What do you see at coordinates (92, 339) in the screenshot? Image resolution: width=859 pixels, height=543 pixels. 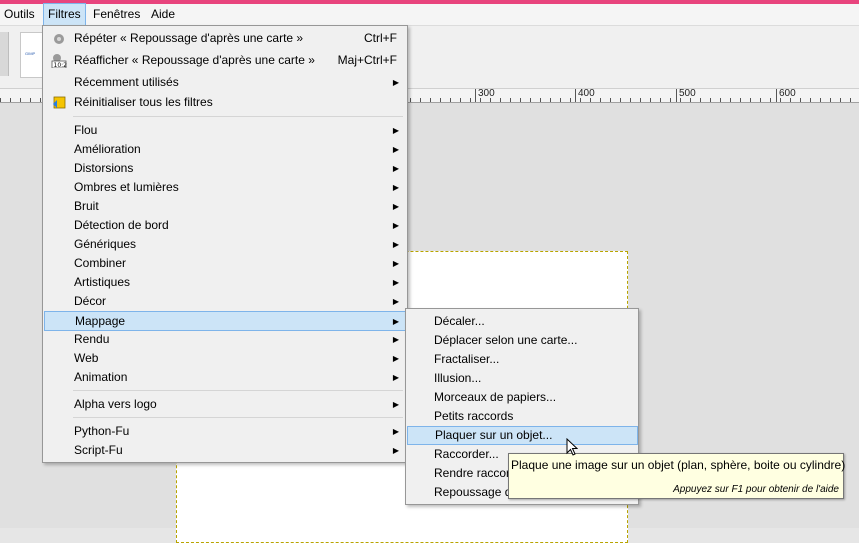 I see `menu-item-label: Rendu` at bounding box center [92, 339].